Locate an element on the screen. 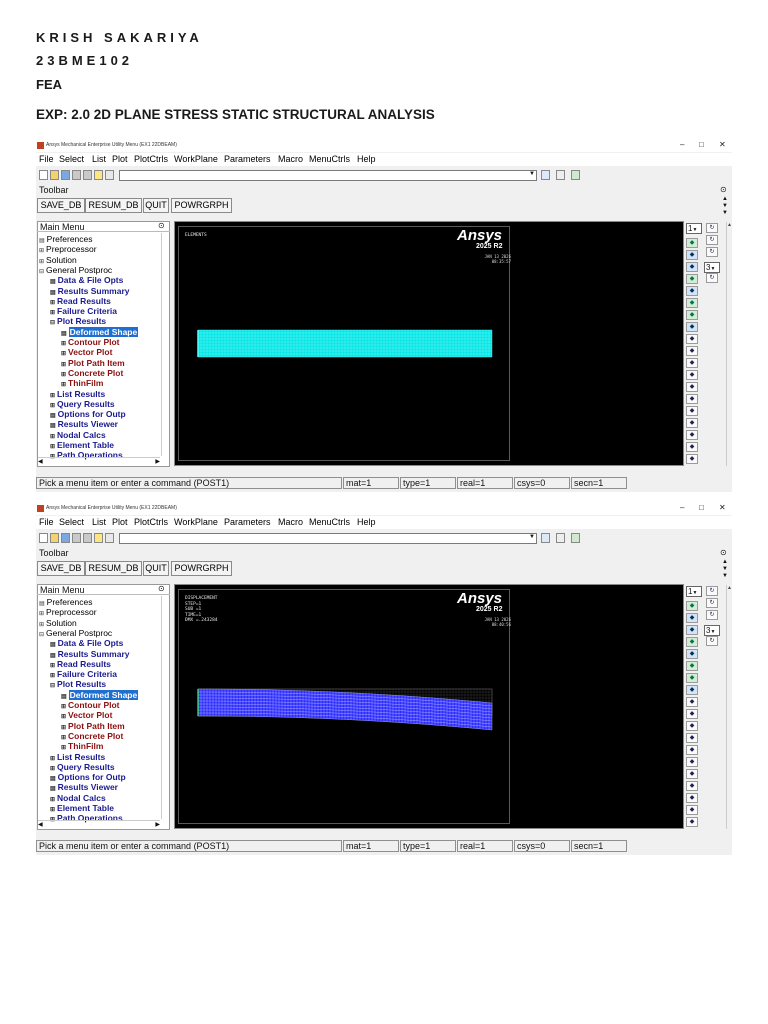  chevron-down-icon: ▼ is located at coordinates (532, 174).